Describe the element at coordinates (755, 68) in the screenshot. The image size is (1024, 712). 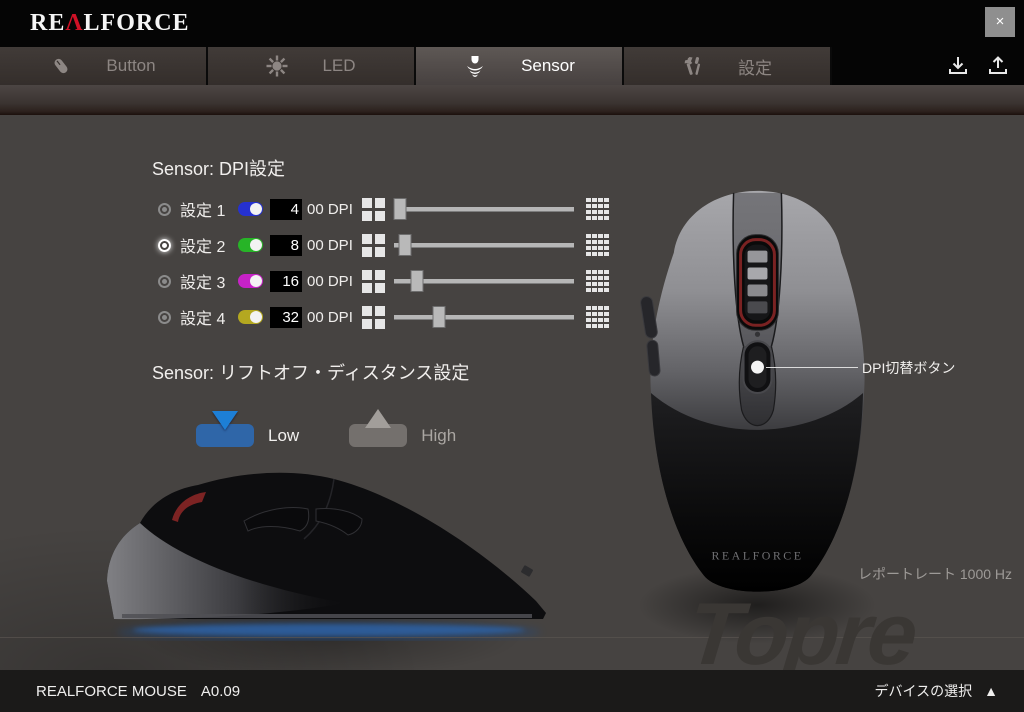
I see `tab-label: 設定` at that location.